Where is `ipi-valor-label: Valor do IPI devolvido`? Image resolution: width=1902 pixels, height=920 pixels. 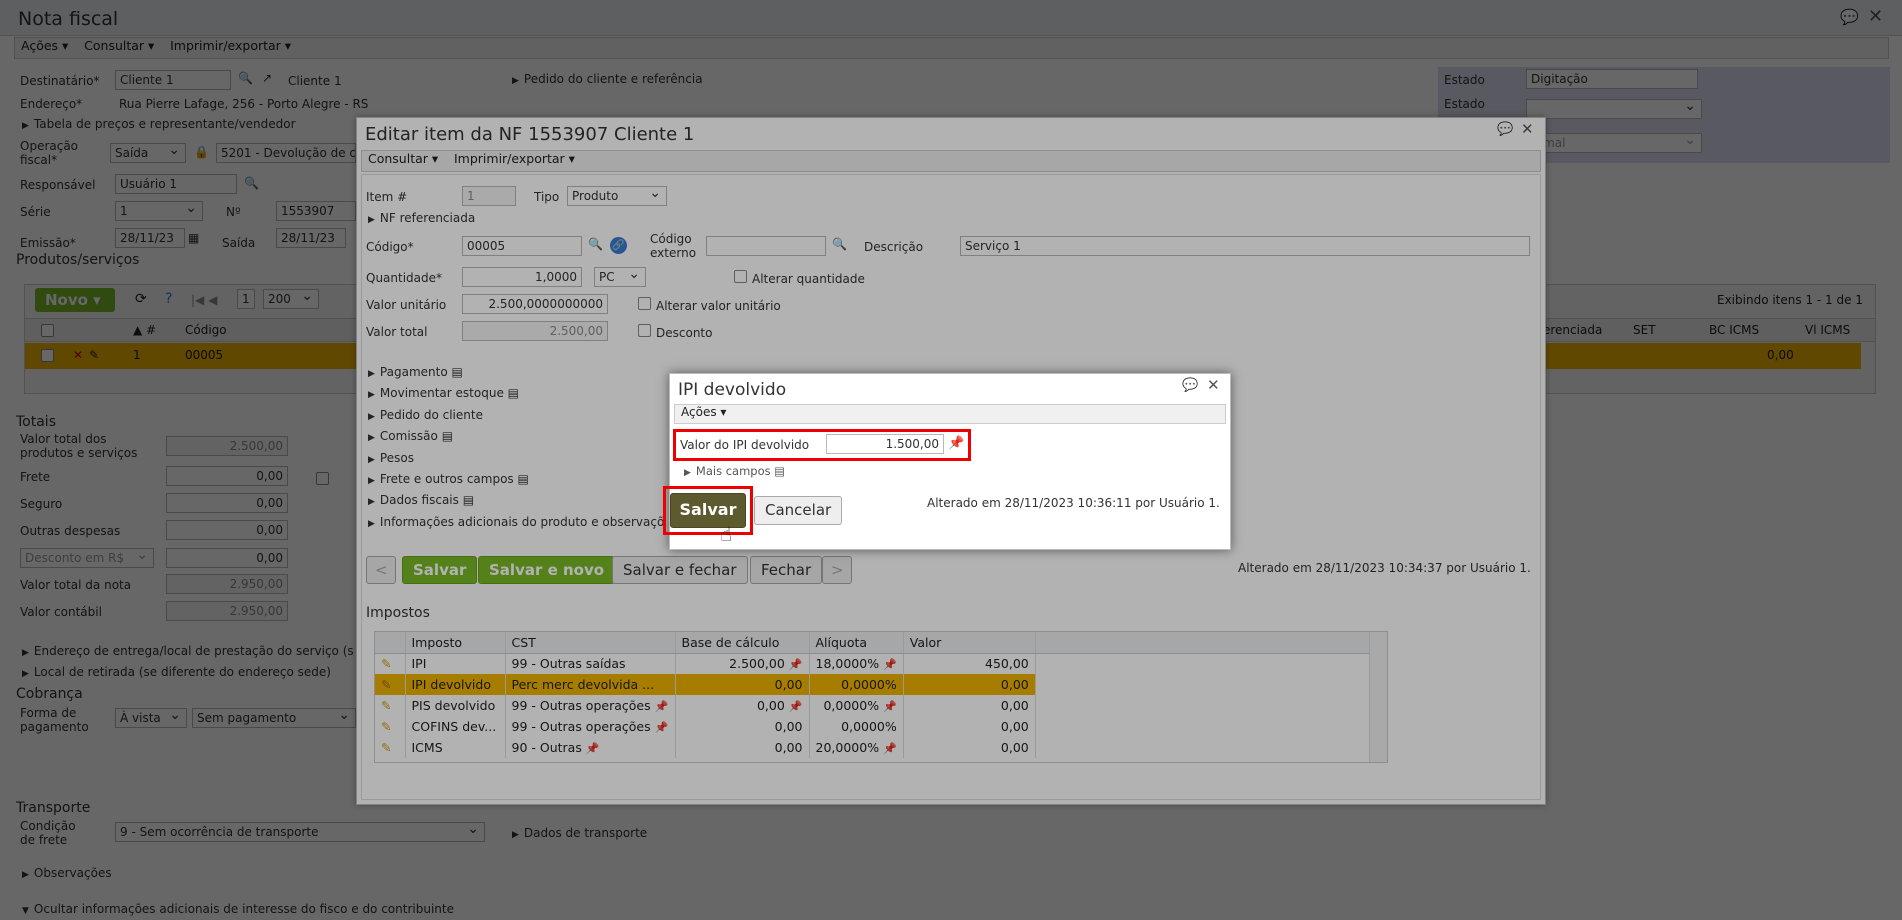
ipi-valor-label: Valor do IPI devolvido is located at coordinates (745, 445).